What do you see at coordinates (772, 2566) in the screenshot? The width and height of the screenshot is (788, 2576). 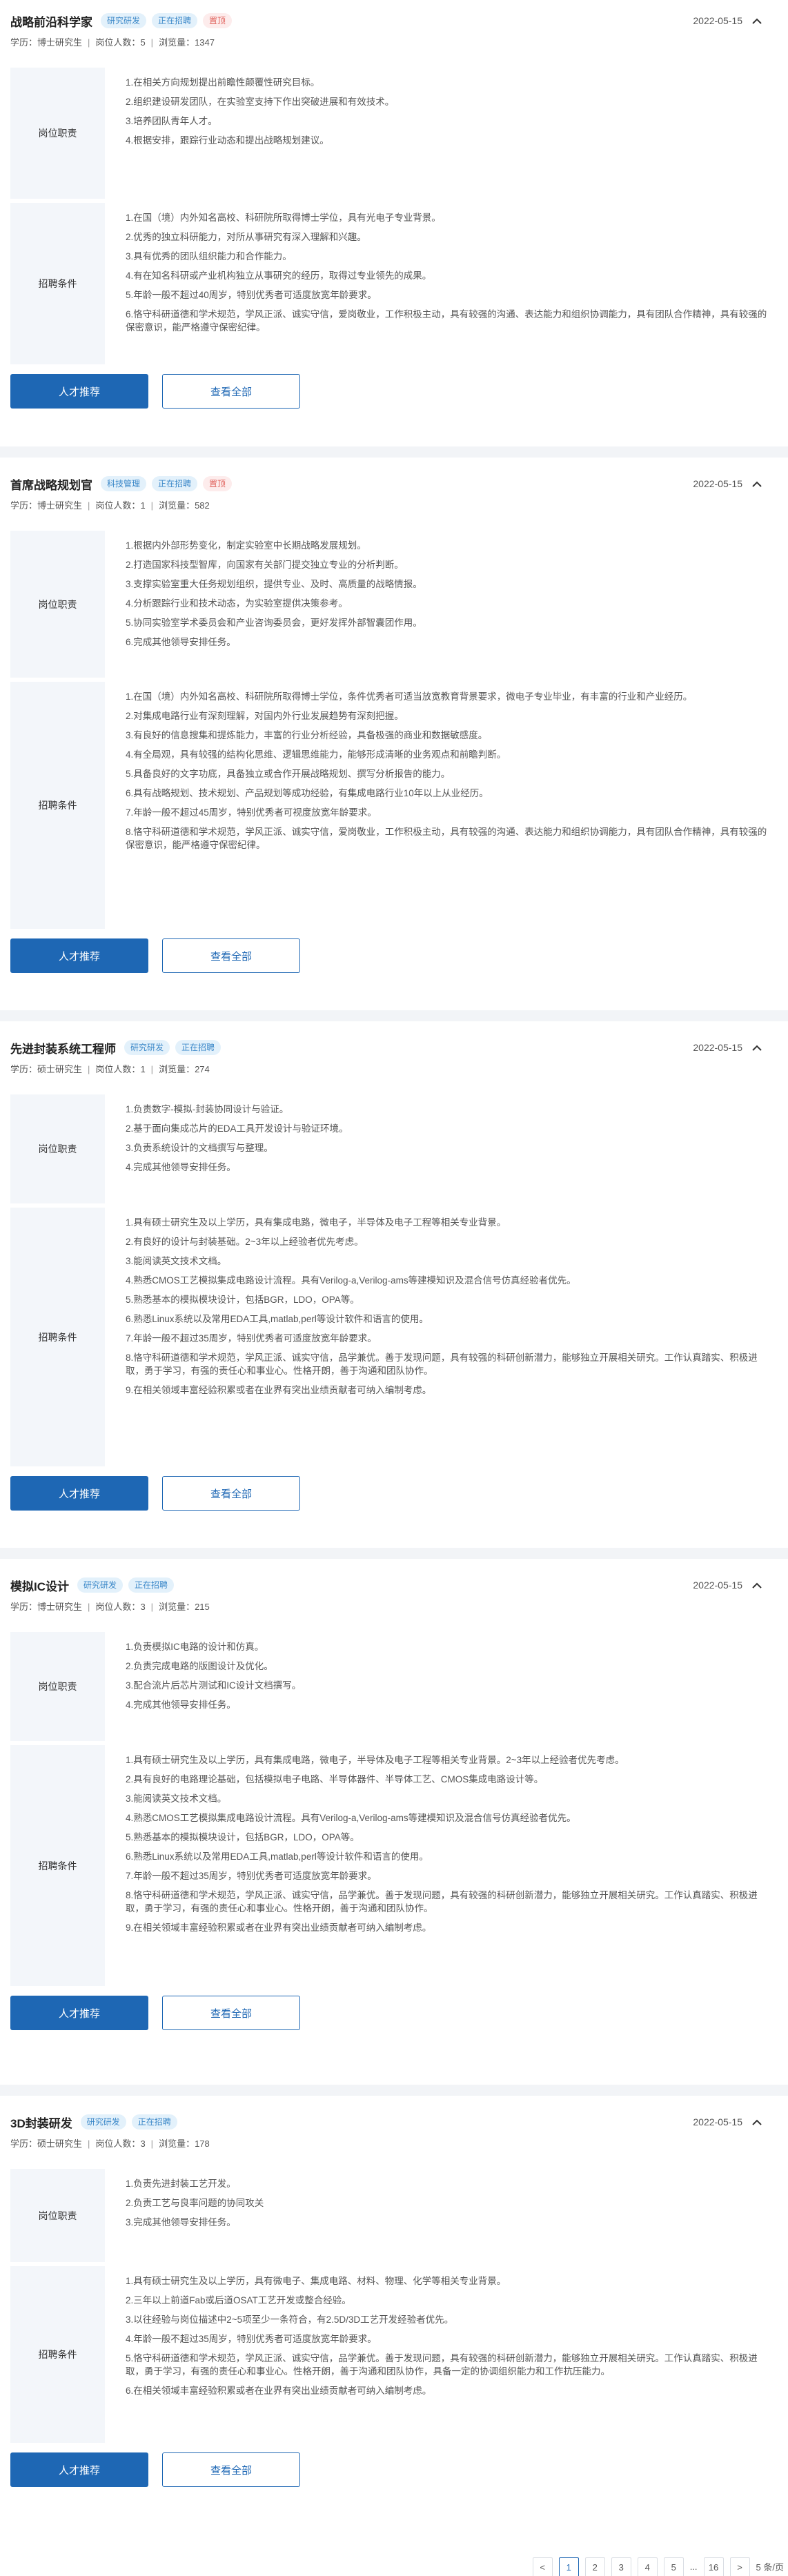 I see `page-size-select: 5 条/页` at bounding box center [772, 2566].